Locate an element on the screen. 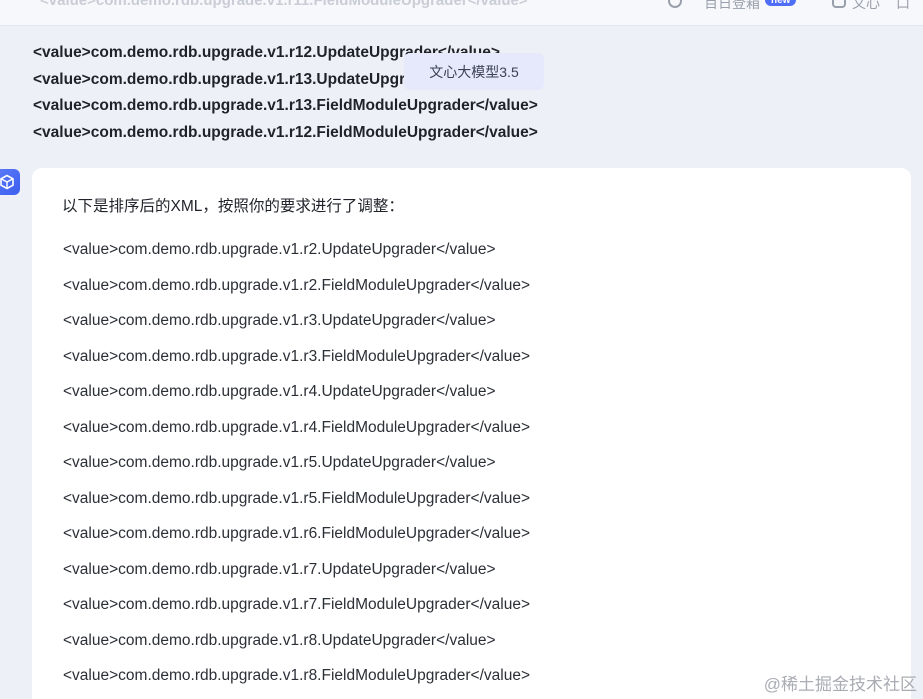 The image size is (923, 699). toolbar-partial-label: 百日登箱 is located at coordinates (732, 6).